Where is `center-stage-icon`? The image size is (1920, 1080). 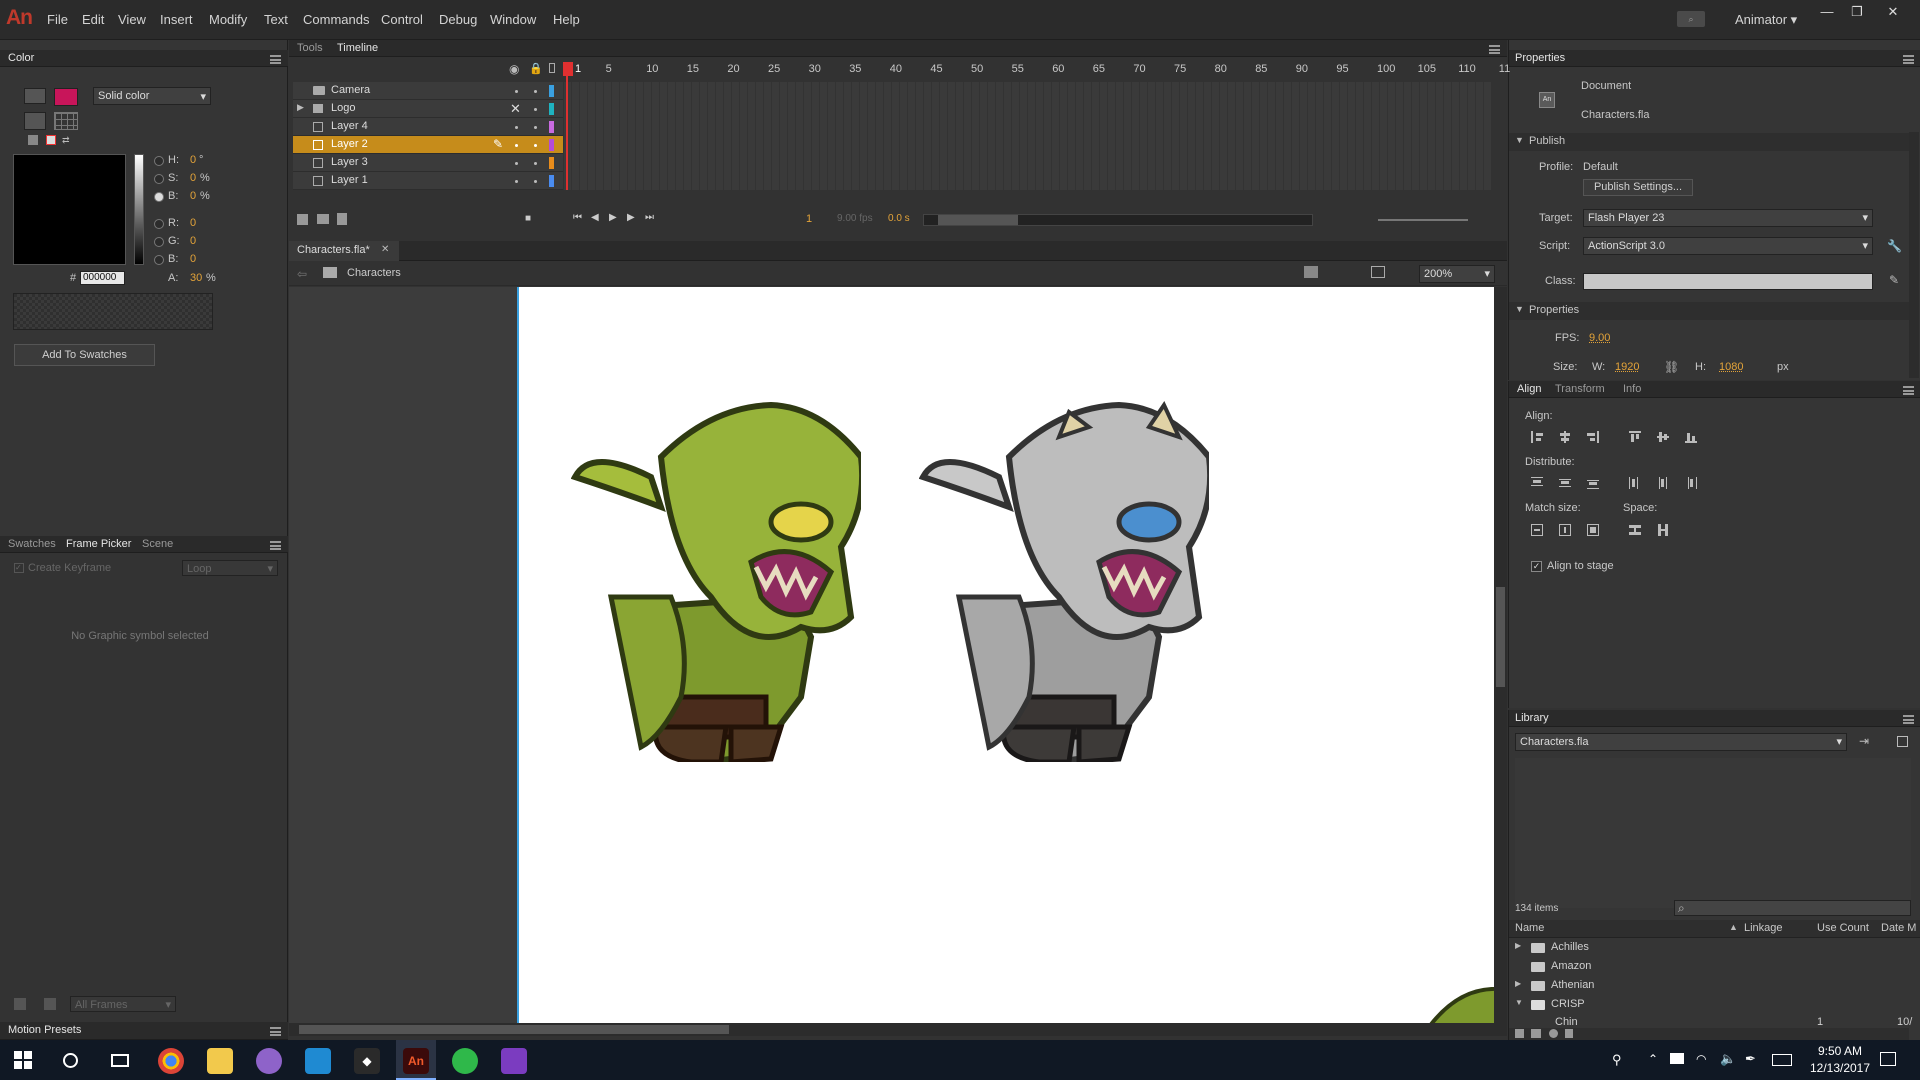 center-stage-icon is located at coordinates (1378, 272).